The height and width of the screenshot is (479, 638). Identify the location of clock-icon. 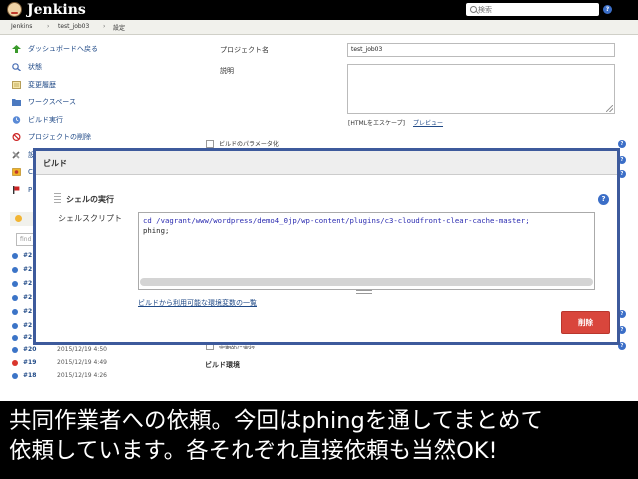
(16, 120).